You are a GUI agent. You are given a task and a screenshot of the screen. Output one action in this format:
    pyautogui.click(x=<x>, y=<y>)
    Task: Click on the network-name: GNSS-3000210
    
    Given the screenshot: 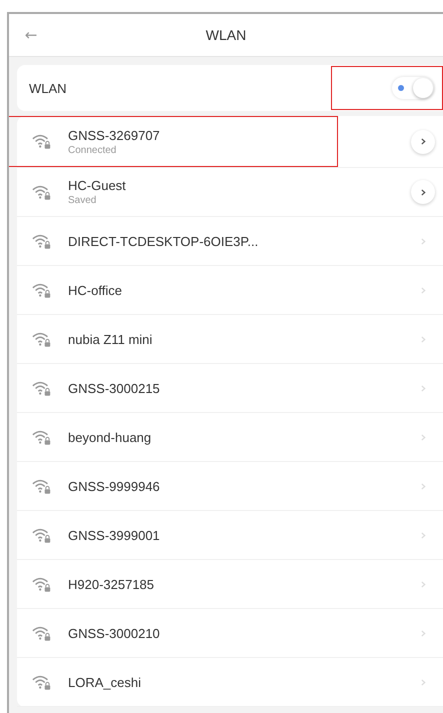 What is the action you would take?
    pyautogui.click(x=114, y=633)
    